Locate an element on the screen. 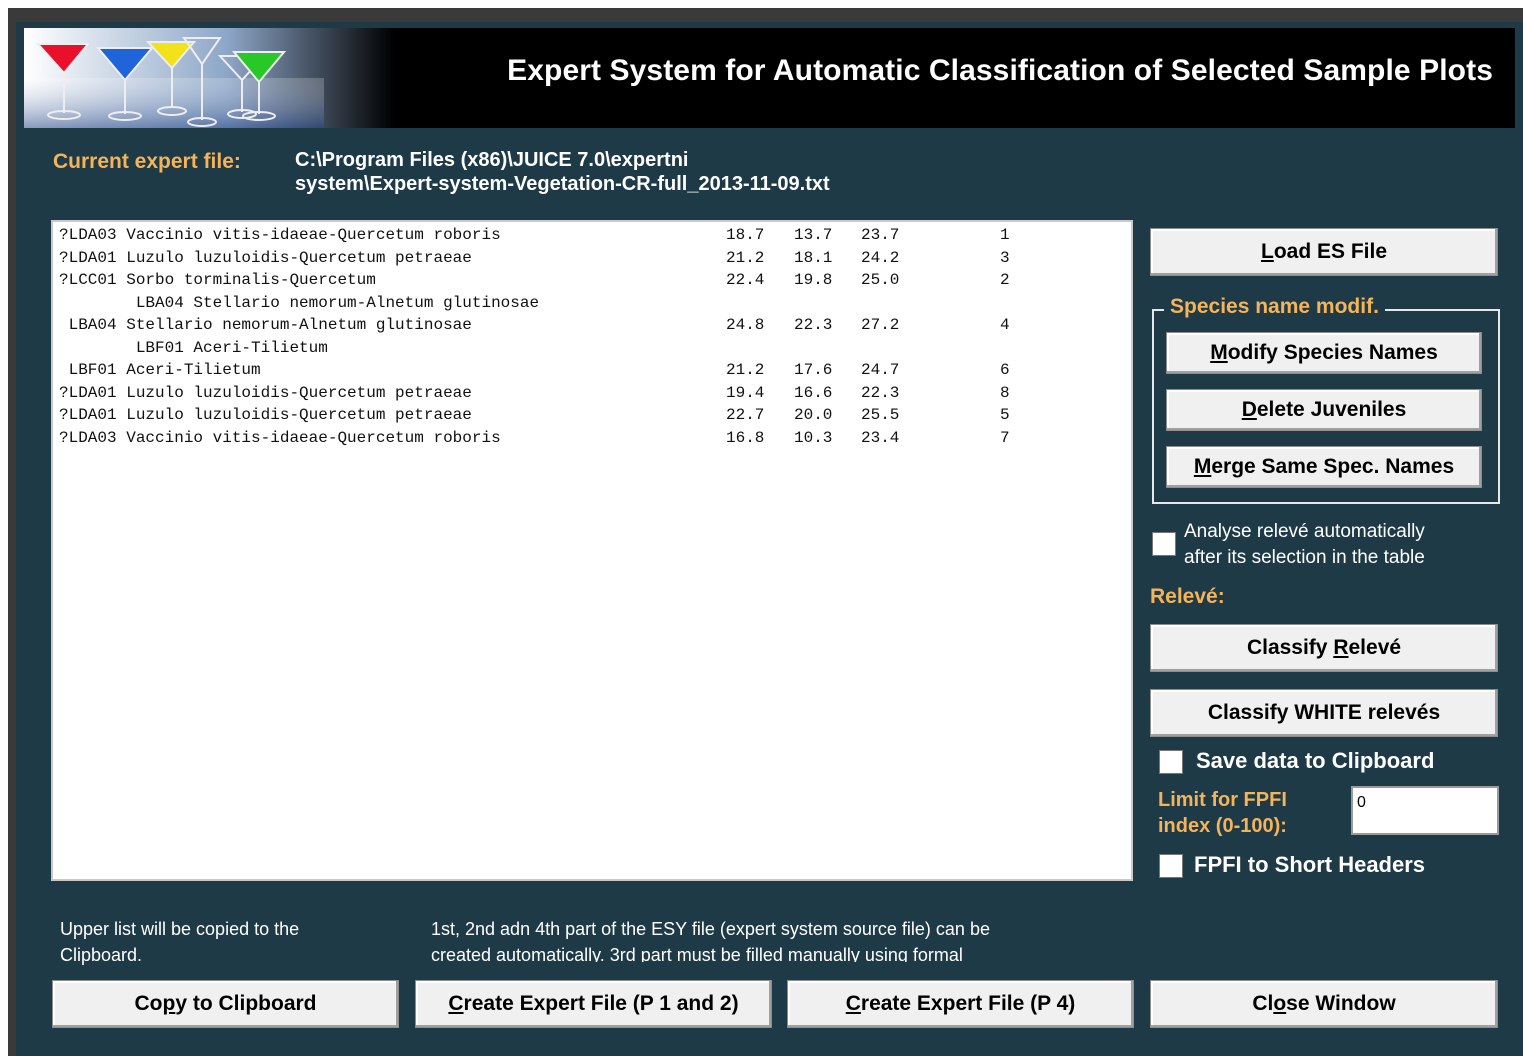 This screenshot has width=1523, height=1056. list-cell-v1: 22.7 is located at coordinates (745, 415).